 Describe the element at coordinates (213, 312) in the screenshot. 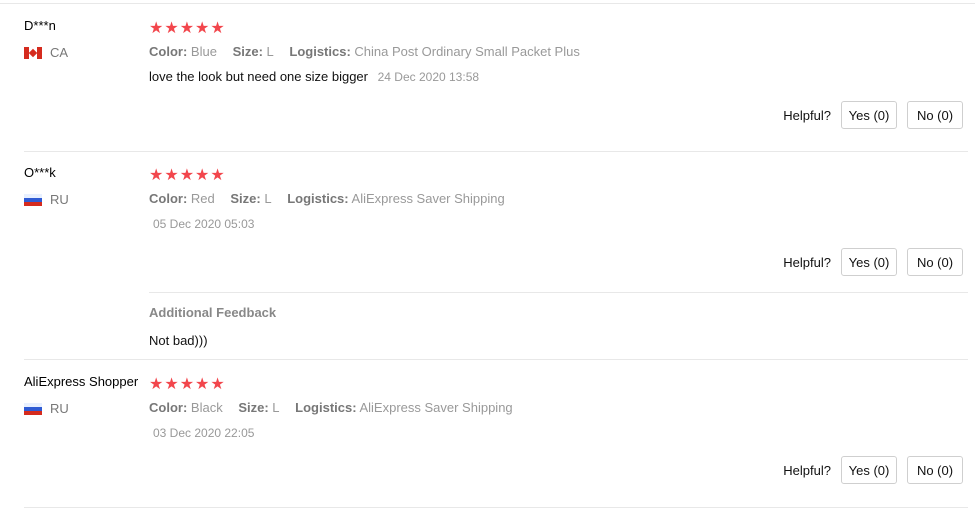

I see `additional-feedback-title: Additional Feedback` at that location.